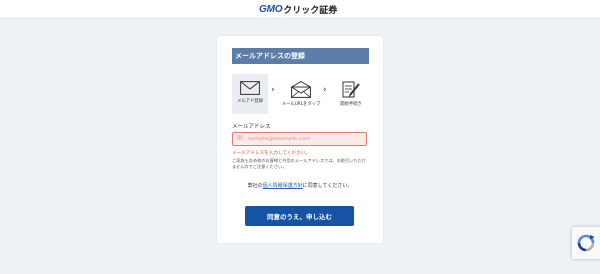 The image size is (600, 274). I want to click on email-label: メールアドレス, so click(251, 127).